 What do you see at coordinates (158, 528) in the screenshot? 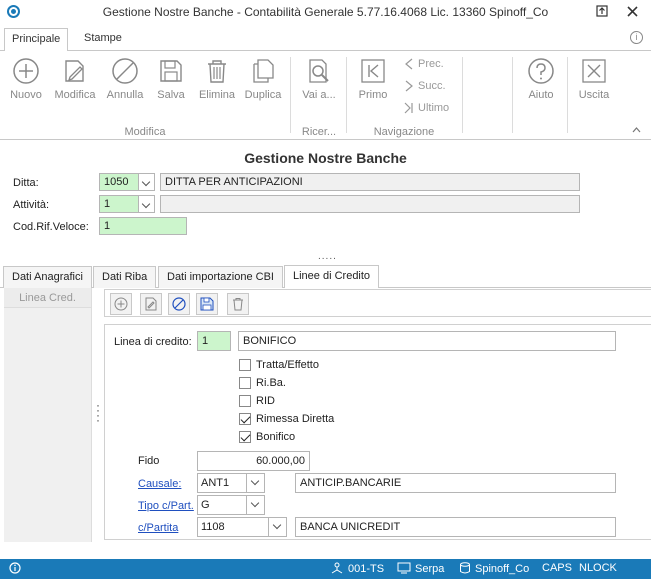
I see `cpartita-link: c/Partita` at bounding box center [158, 528].